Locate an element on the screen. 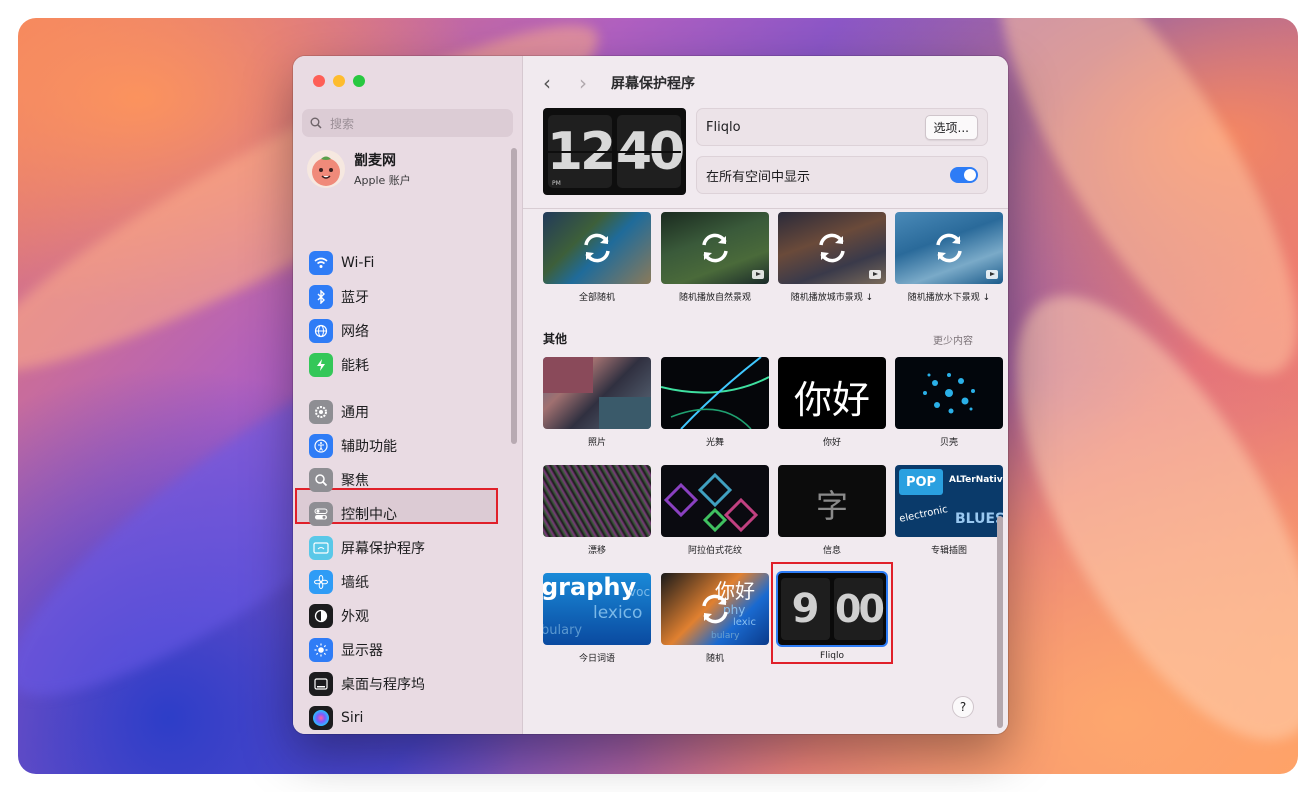 The image size is (1316, 792). saver-tile: 阿拉伯式花纹 is located at coordinates (715, 510).